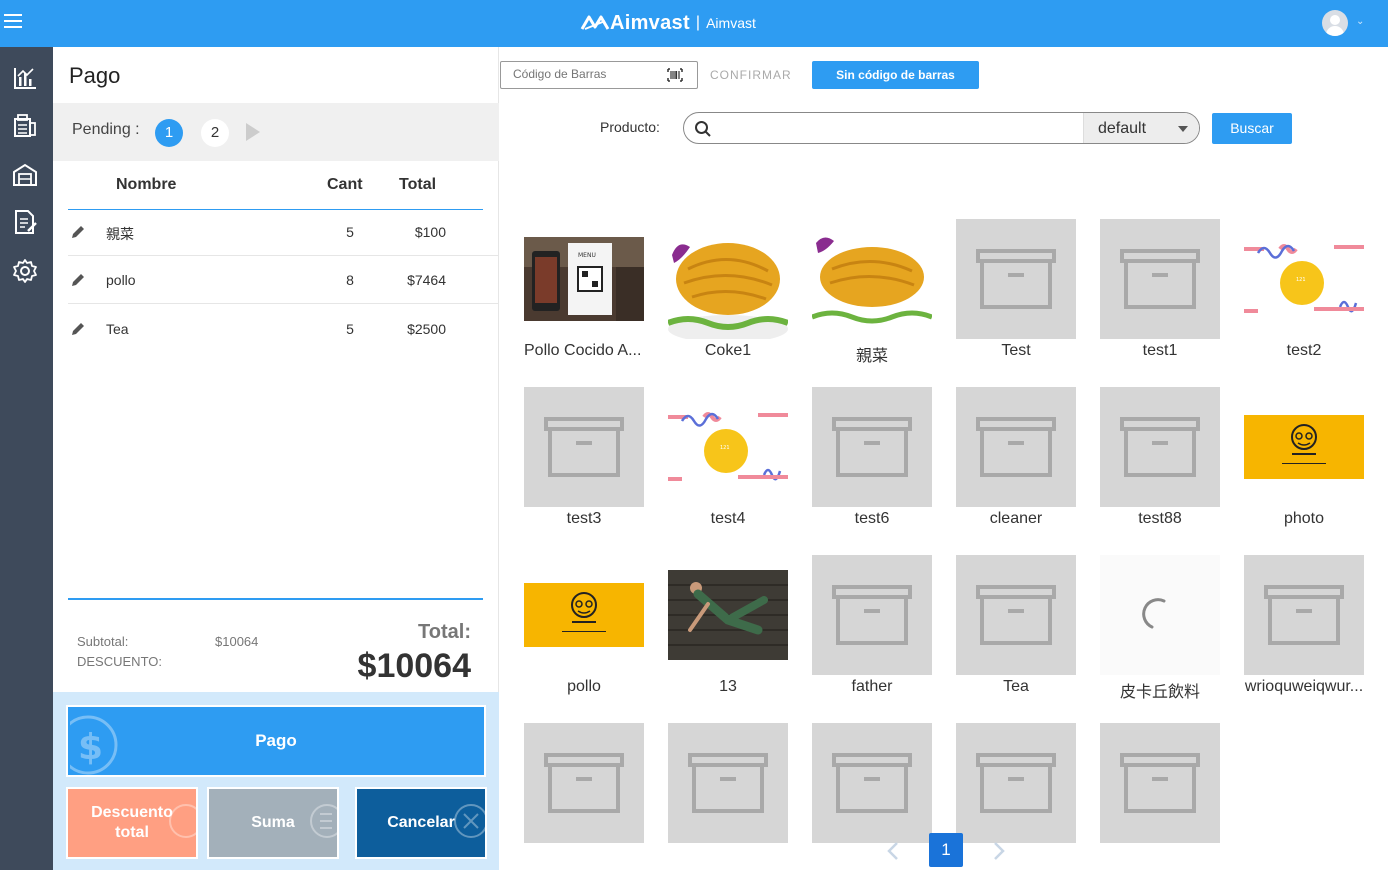  Describe the element at coordinates (900, 129) in the screenshot. I see `search-input` at that location.